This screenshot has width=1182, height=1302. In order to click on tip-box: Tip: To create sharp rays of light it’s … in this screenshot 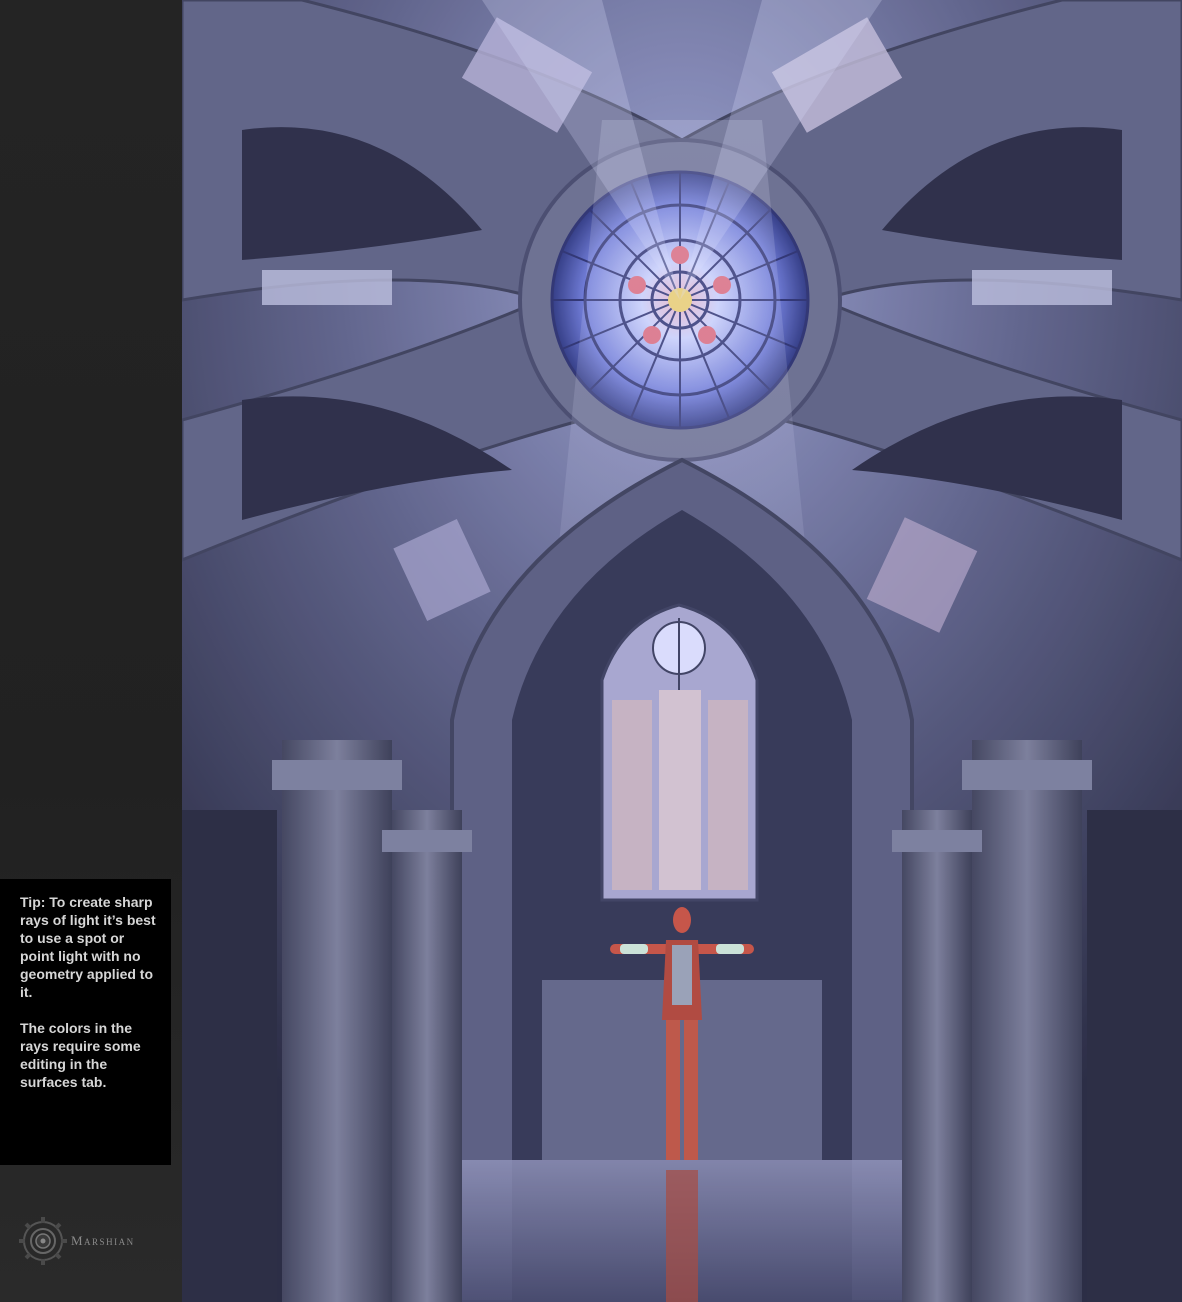, I will do `click(85, 1022)`.